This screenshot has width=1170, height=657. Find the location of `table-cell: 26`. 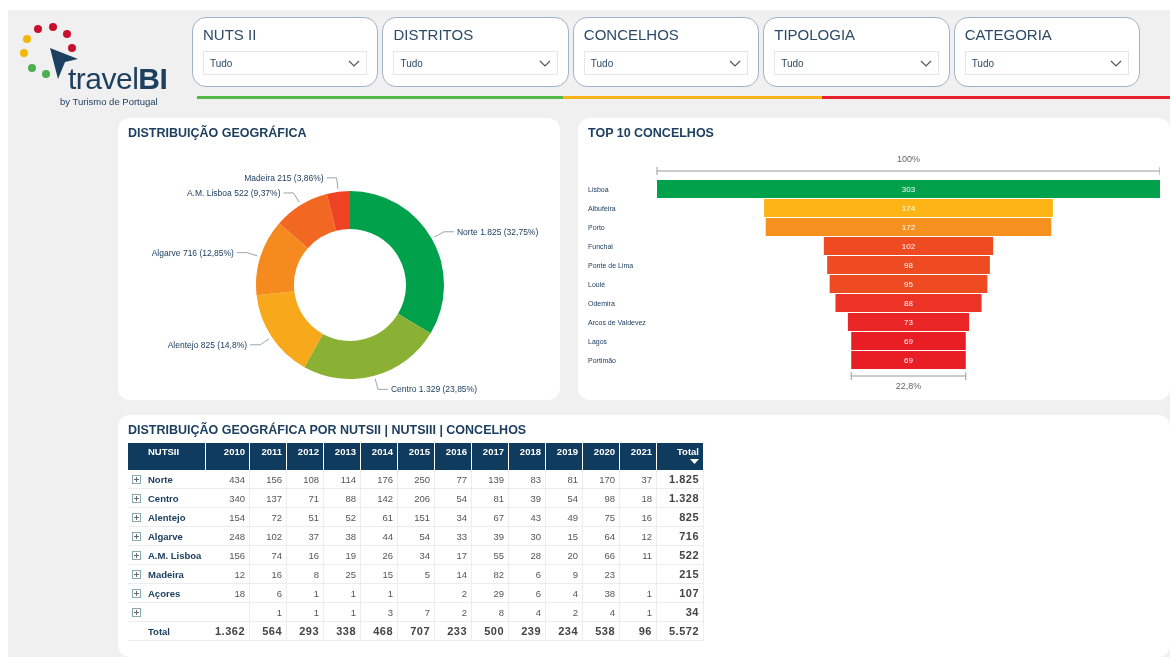

table-cell: 26 is located at coordinates (379, 555).